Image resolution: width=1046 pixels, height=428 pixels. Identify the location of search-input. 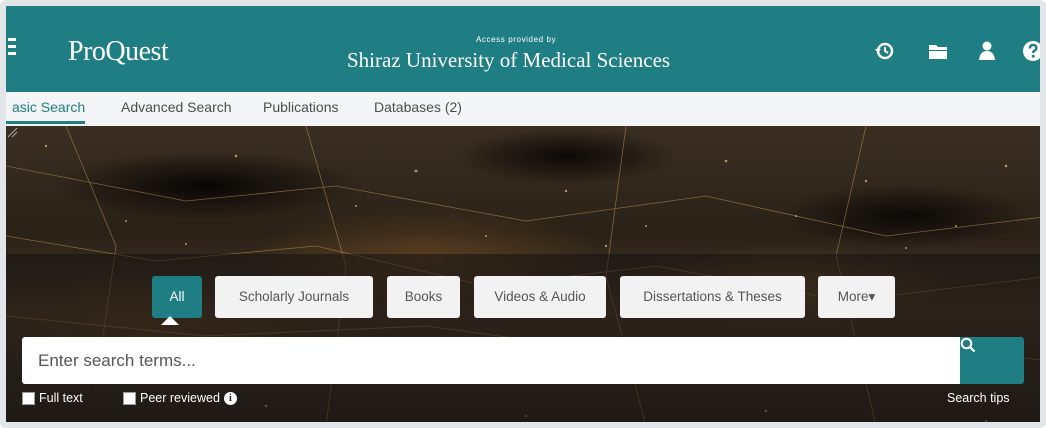
(491, 360).